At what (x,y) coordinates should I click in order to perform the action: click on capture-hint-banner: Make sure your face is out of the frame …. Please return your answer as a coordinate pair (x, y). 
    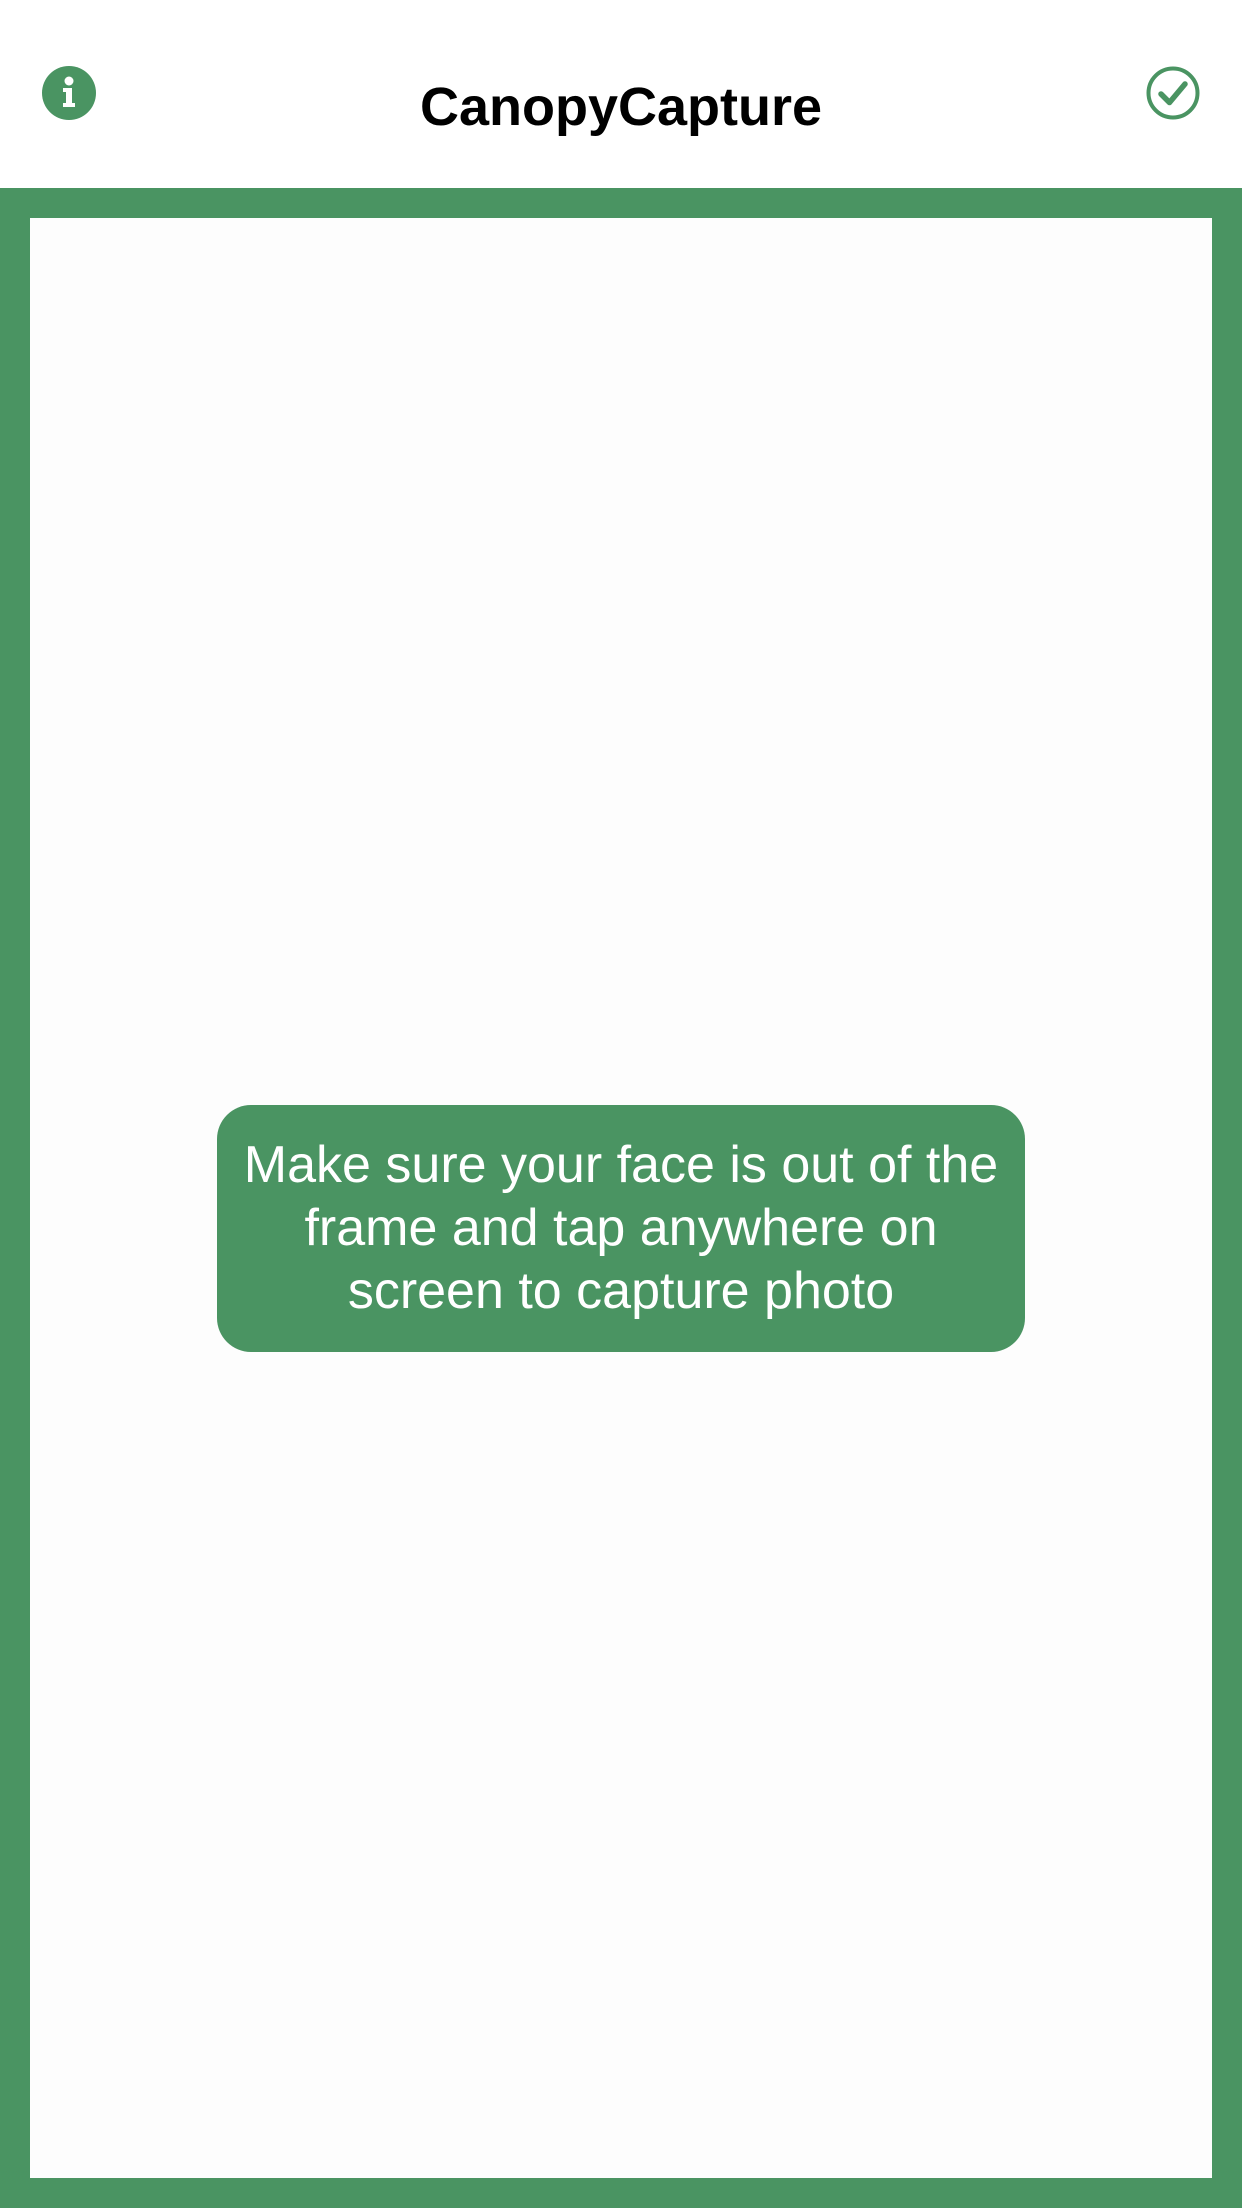
    Looking at the image, I should click on (621, 1228).